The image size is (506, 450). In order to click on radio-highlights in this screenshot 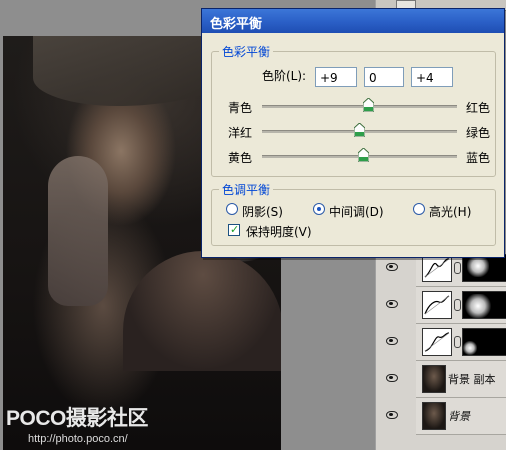, I will do `click(419, 209)`.